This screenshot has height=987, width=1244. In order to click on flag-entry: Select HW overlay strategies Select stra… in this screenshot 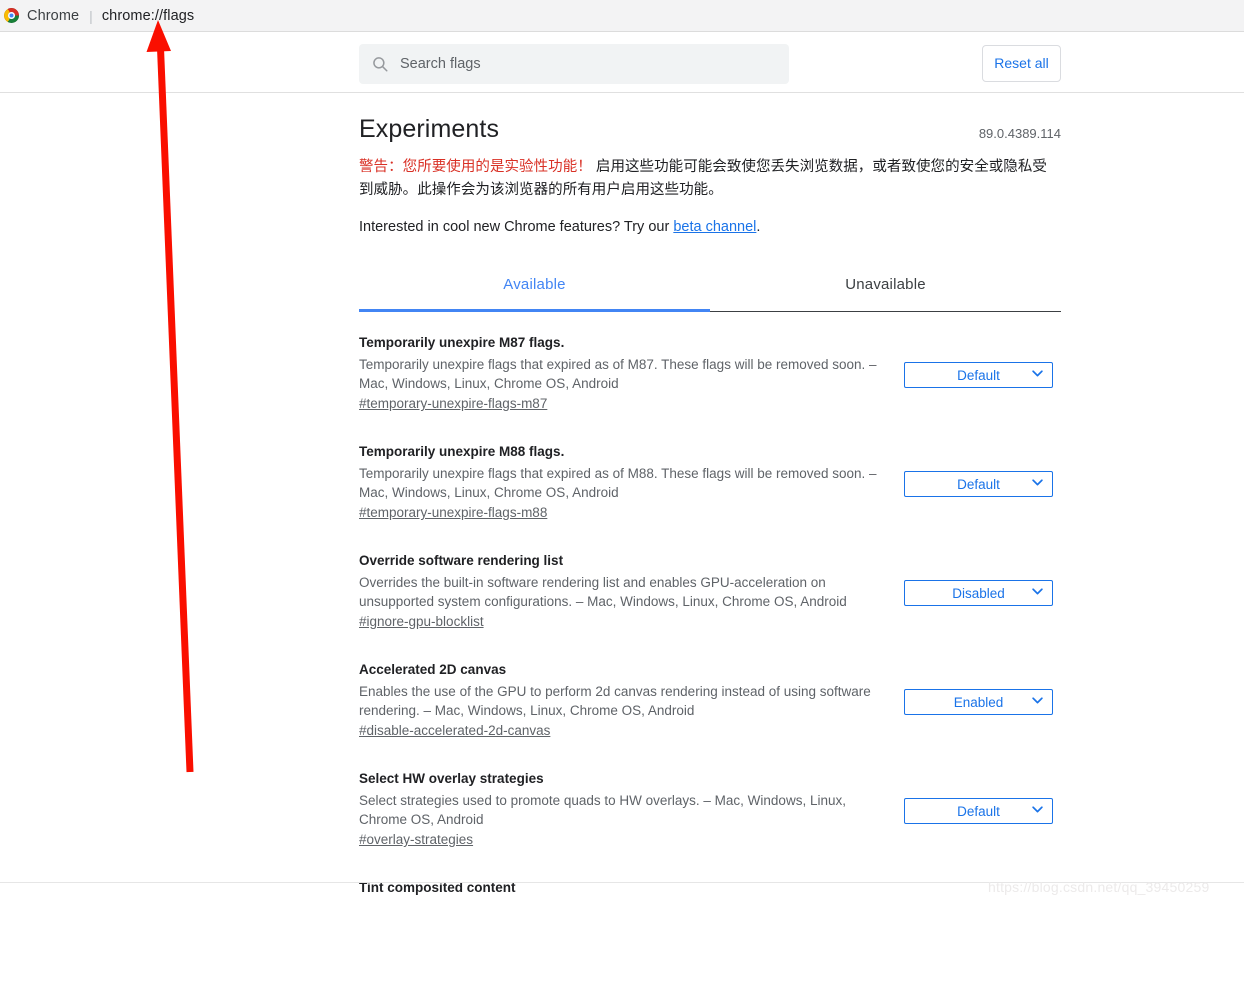, I will do `click(710, 823)`.